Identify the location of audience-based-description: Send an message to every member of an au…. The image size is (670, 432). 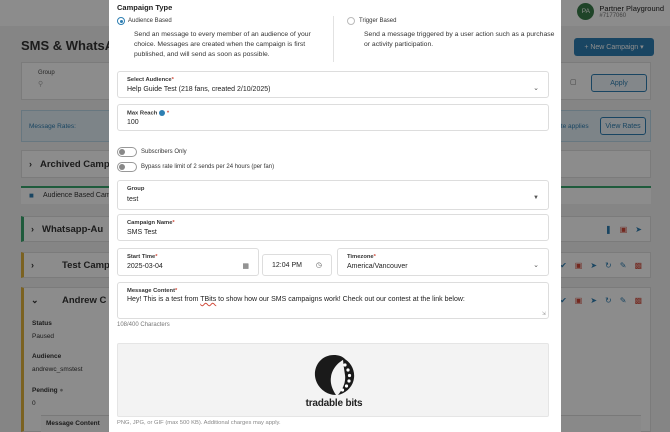
(222, 44).